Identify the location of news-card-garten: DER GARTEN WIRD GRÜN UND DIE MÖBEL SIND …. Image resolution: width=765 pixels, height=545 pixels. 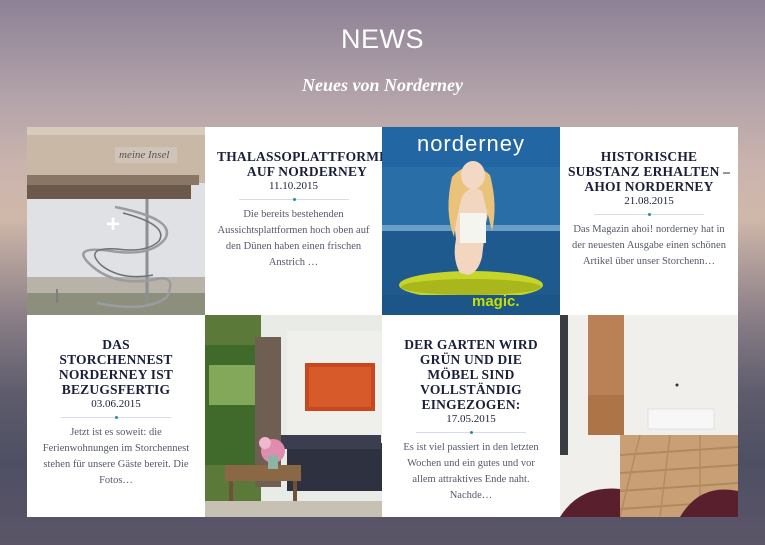
(471, 416).